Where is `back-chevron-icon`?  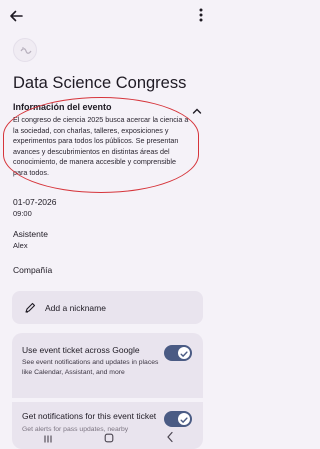
back-chevron-icon is located at coordinates (170, 436).